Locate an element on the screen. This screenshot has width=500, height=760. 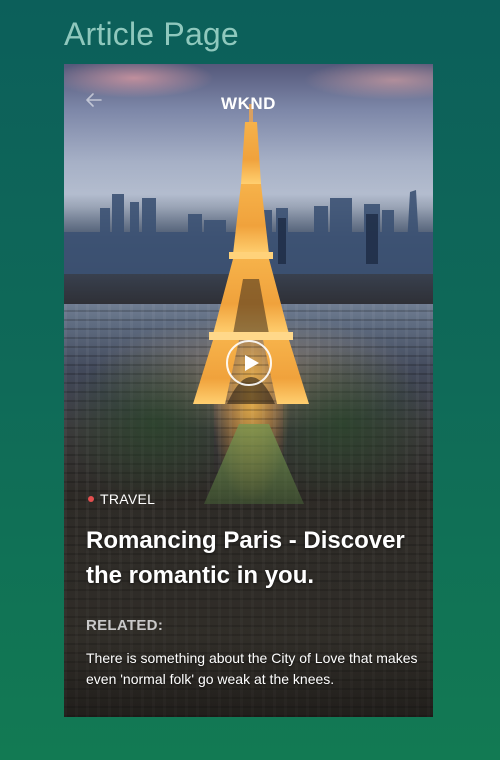
related-label: RELATED: is located at coordinates (125, 625).